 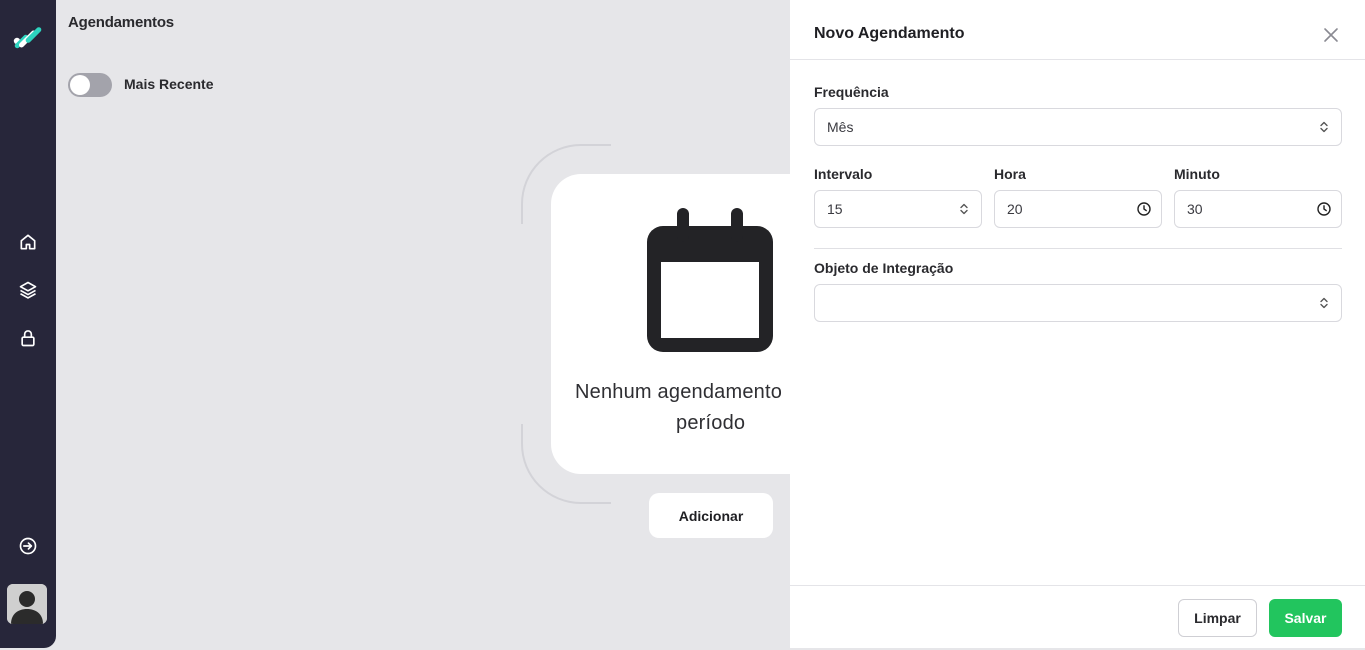 I want to click on sidebar-item-home, so click(x=28, y=242).